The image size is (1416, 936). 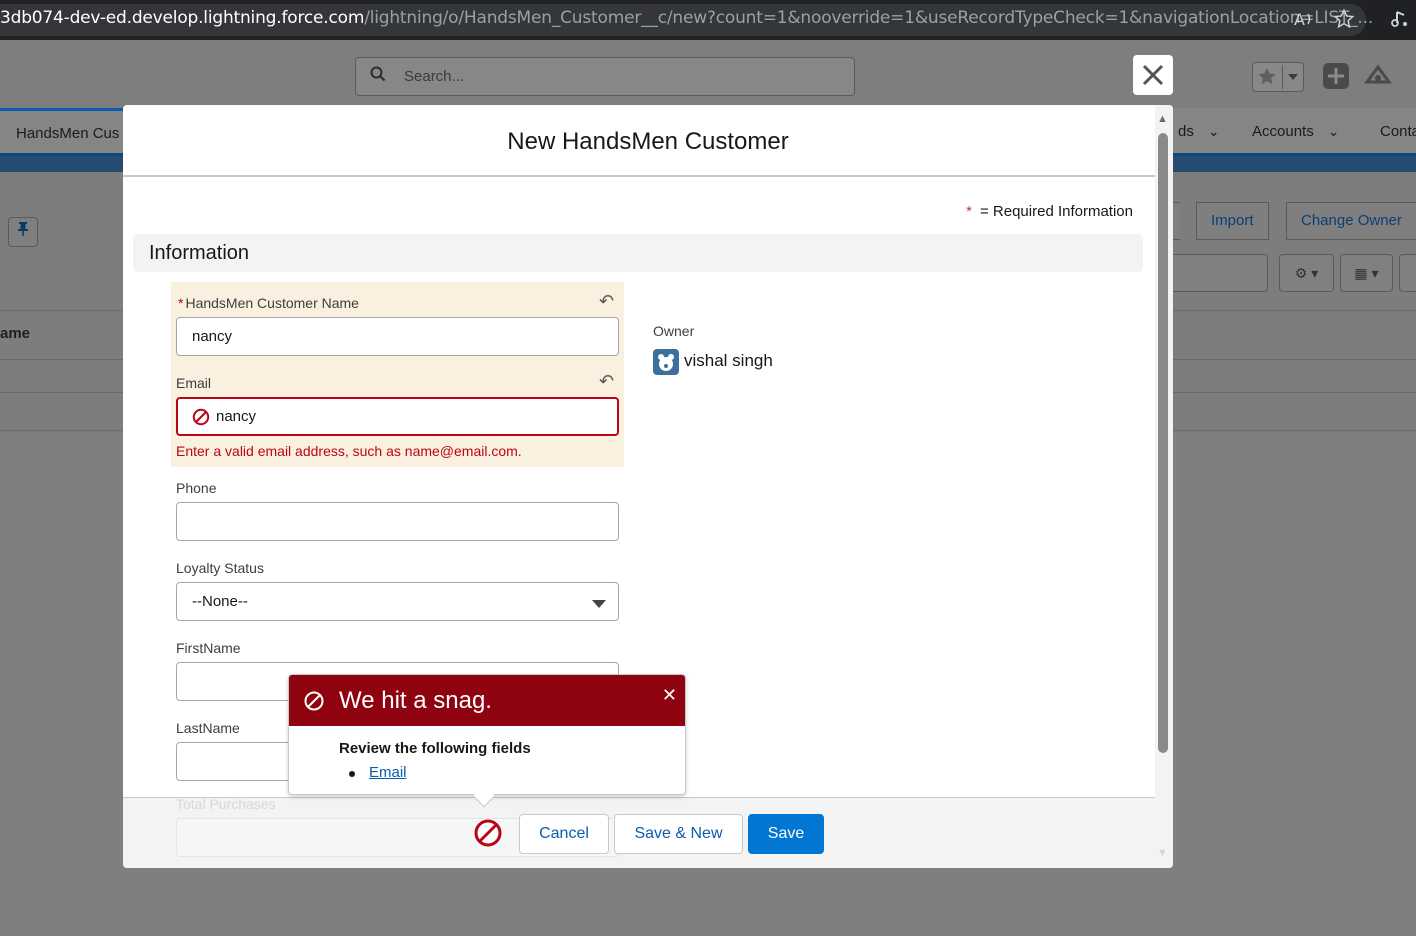 I want to click on nav-item-contacts: Conta, so click(x=1398, y=131).